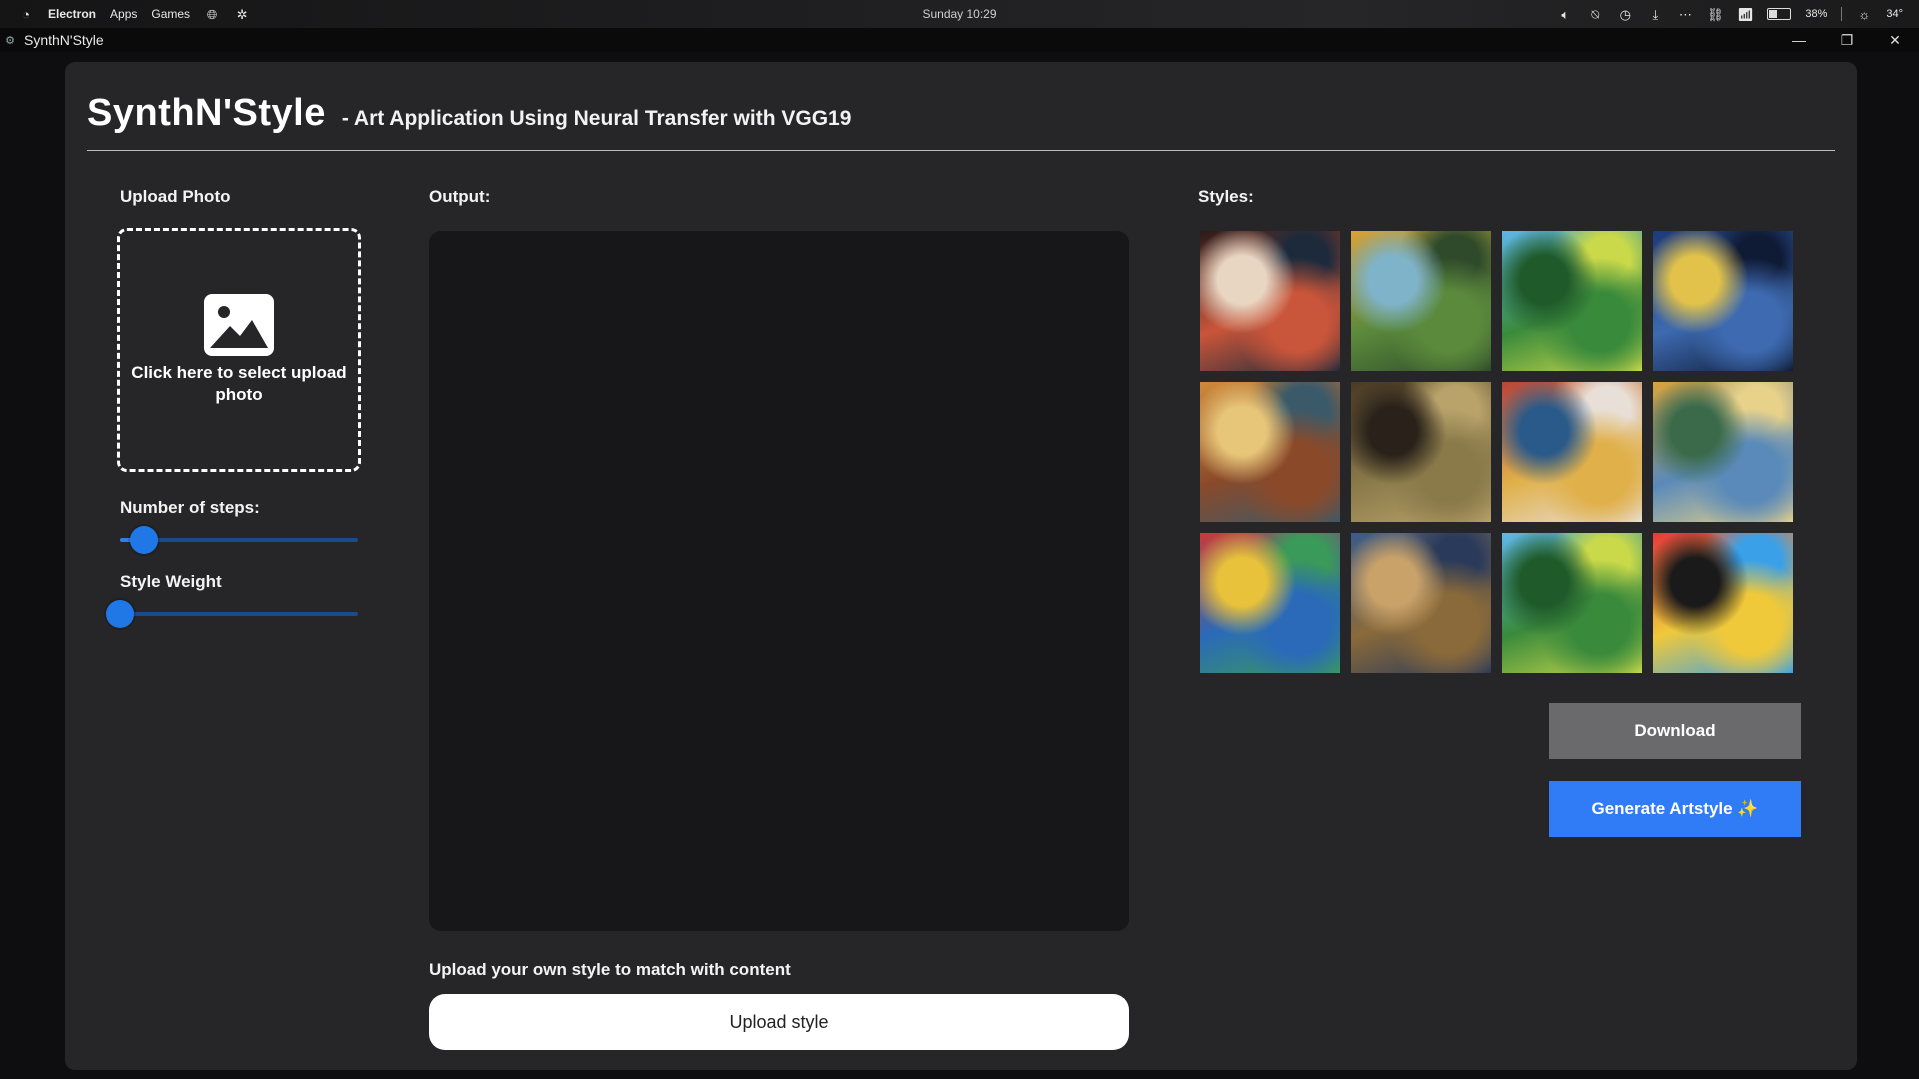 The width and height of the screenshot is (1919, 1079). What do you see at coordinates (1842, 14) in the screenshot?
I see `os-divider` at bounding box center [1842, 14].